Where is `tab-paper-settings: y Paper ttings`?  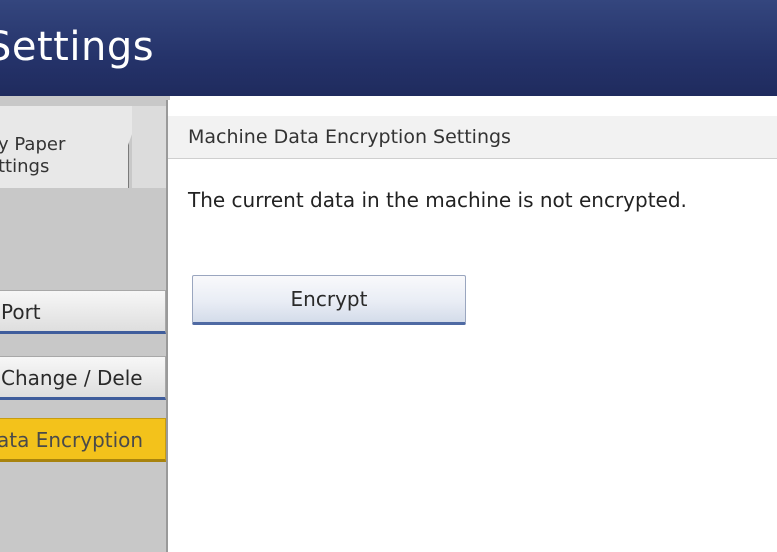
tab-paper-settings: y Paper ttings is located at coordinates (64, 147).